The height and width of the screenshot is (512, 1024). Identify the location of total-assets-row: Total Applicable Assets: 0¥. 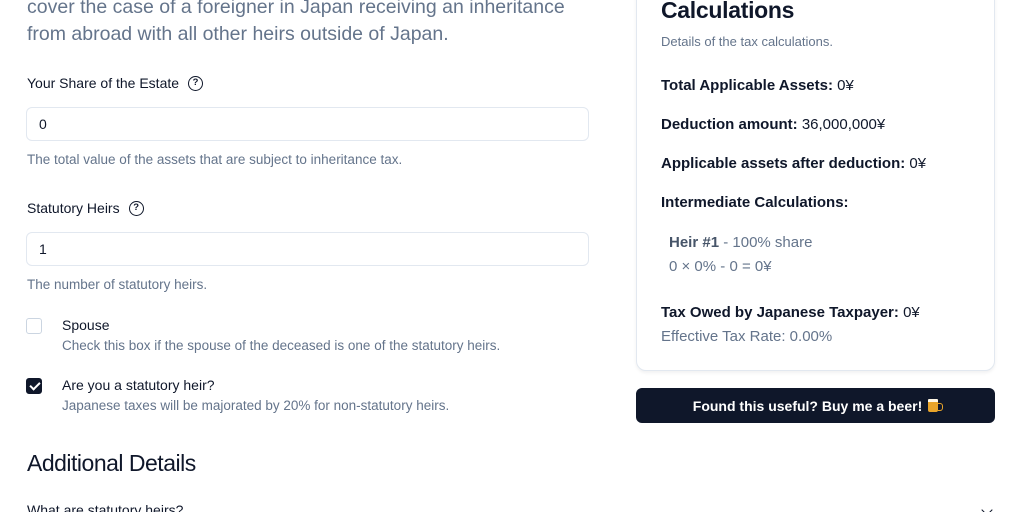
(757, 85).